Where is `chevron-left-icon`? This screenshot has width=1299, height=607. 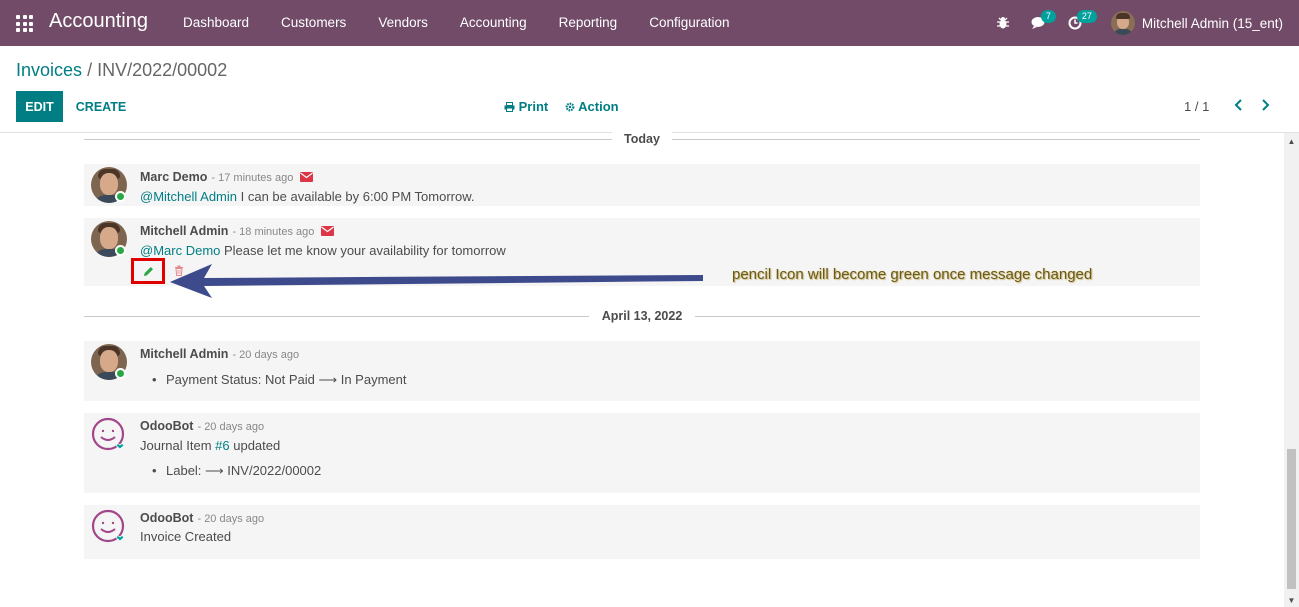
chevron-left-icon is located at coordinates (1238, 105).